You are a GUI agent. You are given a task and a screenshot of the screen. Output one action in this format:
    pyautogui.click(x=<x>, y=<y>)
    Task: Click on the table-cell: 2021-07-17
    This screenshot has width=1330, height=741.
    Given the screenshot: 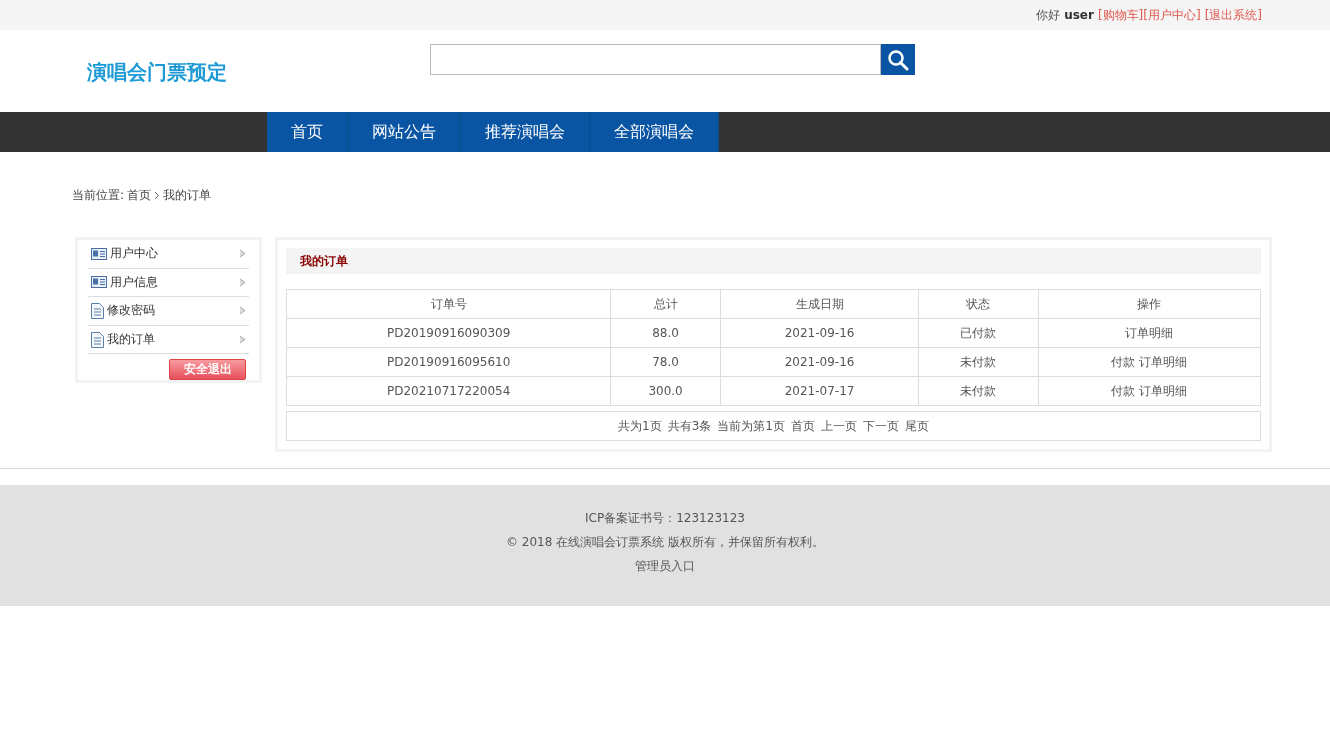 What is the action you would take?
    pyautogui.click(x=819, y=391)
    